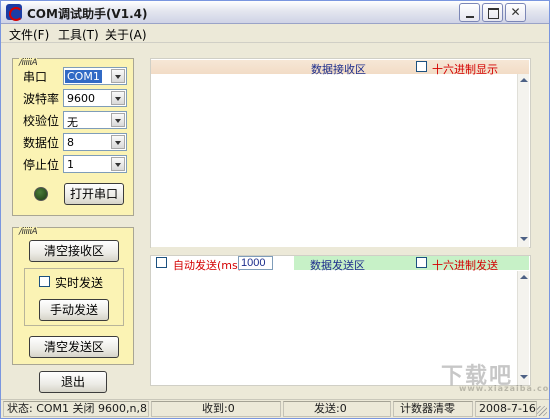  What do you see at coordinates (255, 263) in the screenshot?
I see `auto-send-interval-input` at bounding box center [255, 263].